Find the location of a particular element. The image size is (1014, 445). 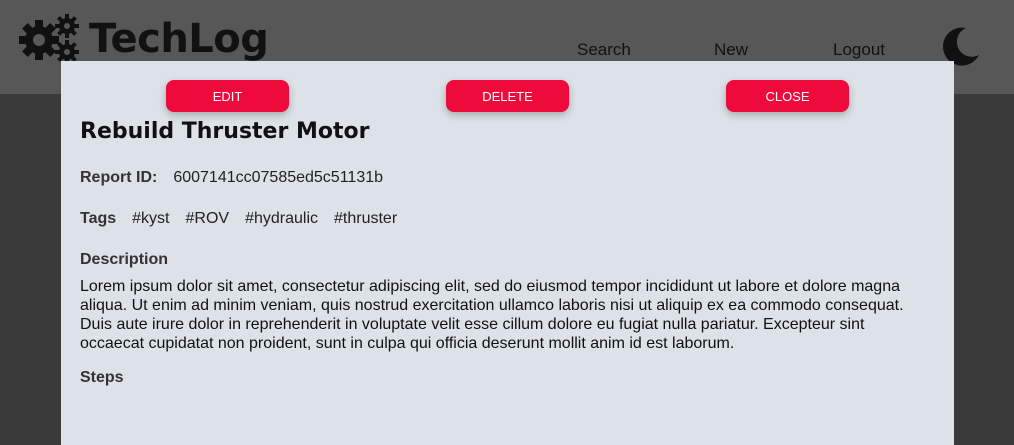

description-label: Description is located at coordinates (124, 259).